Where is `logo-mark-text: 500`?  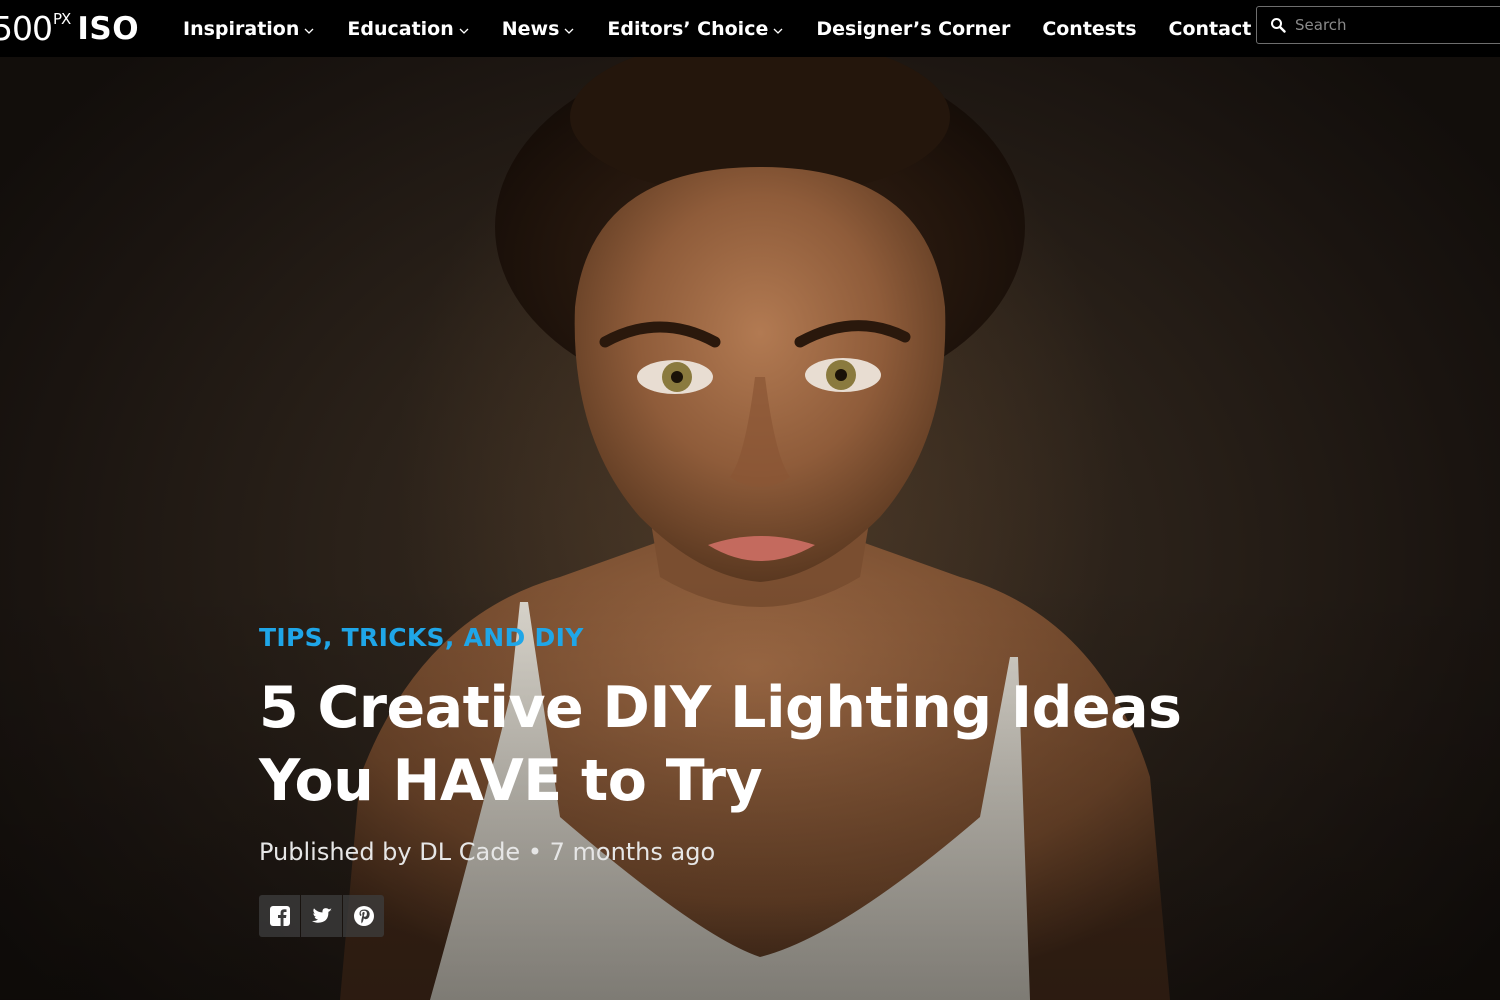
logo-mark-text: 500 is located at coordinates (26, 28).